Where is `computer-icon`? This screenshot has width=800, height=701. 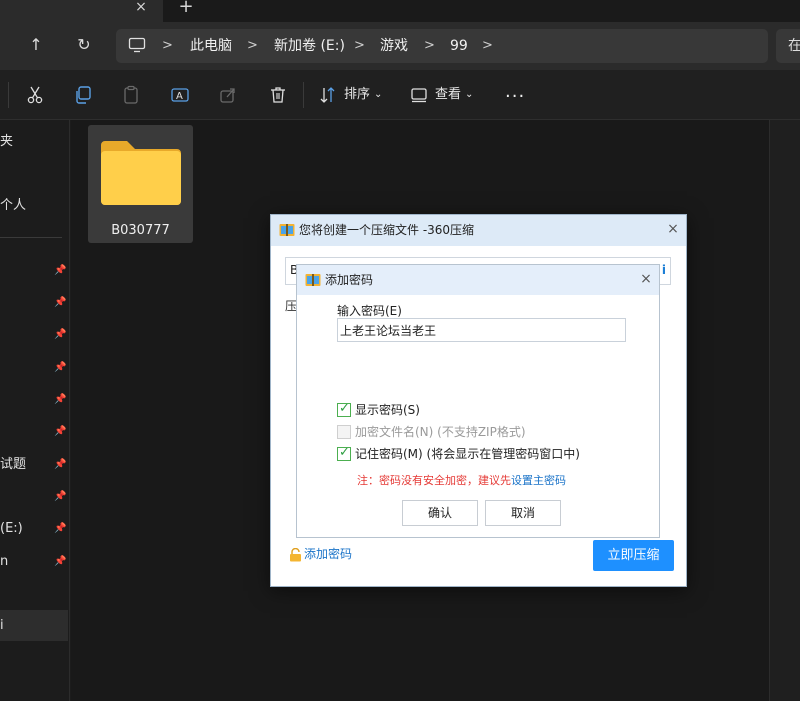
computer-icon is located at coordinates (137, 45).